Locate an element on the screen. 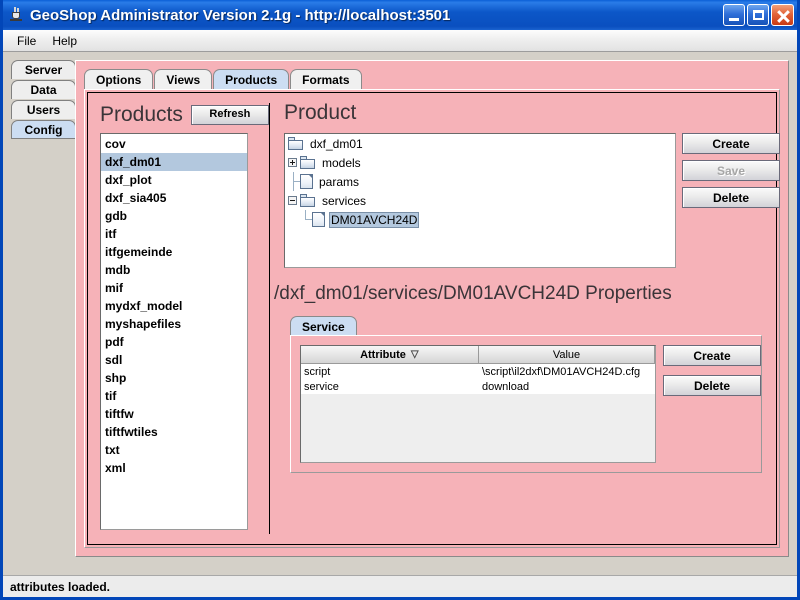 Image resolution: width=800 pixels, height=600 pixels. tree-node-root: dxf_dm01 is located at coordinates (480, 143).